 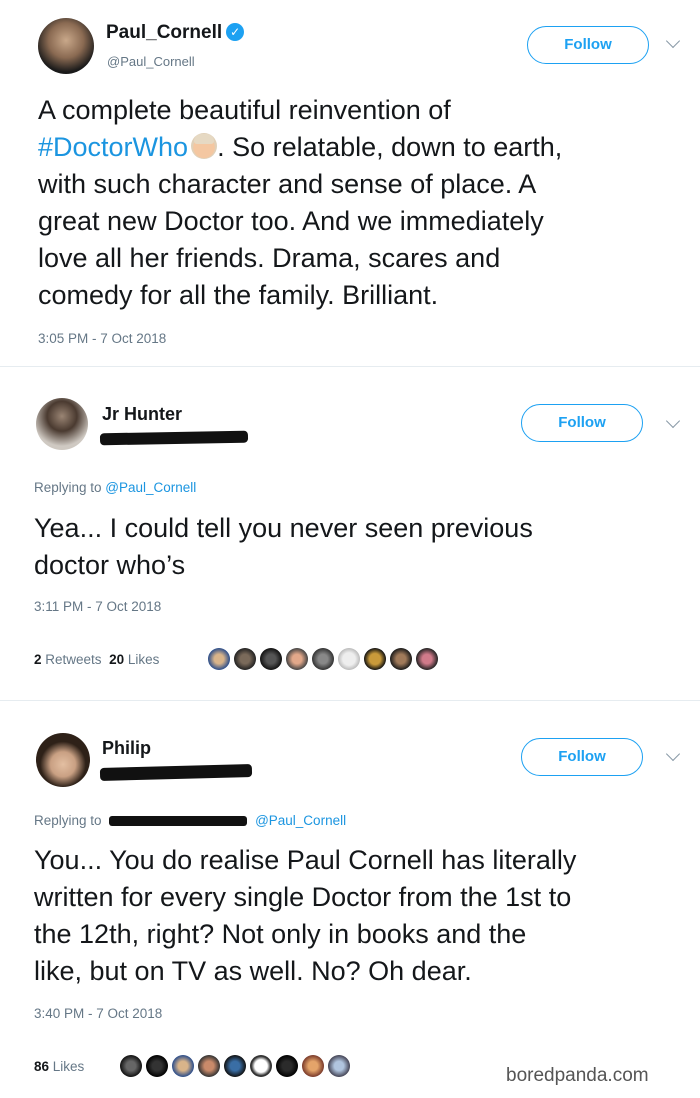 What do you see at coordinates (142, 414) in the screenshot?
I see `display-name: Jr Hunter` at bounding box center [142, 414].